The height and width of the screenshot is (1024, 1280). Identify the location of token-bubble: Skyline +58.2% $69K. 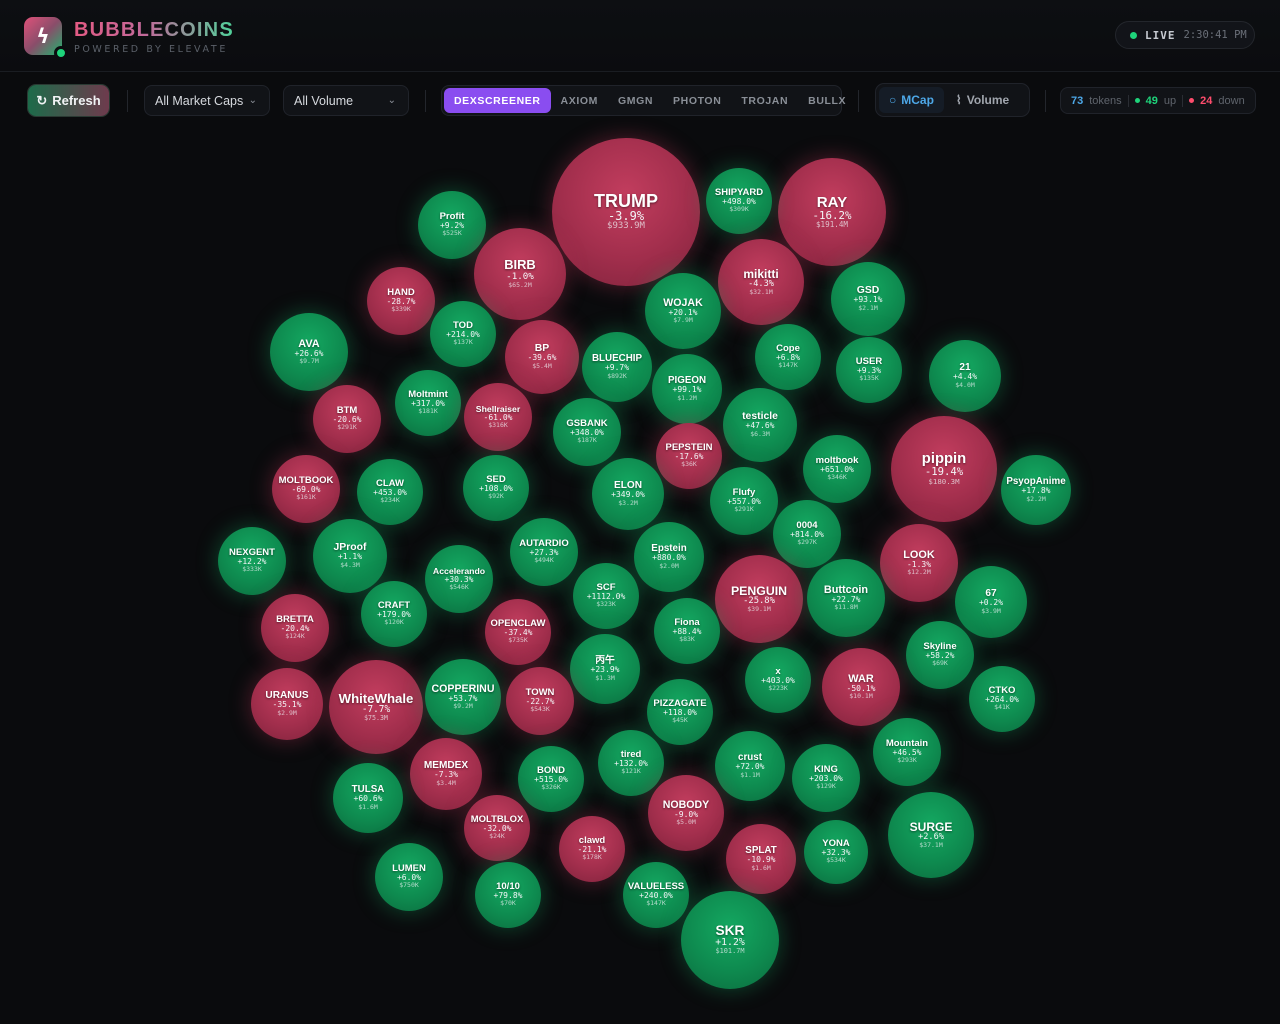
(940, 655).